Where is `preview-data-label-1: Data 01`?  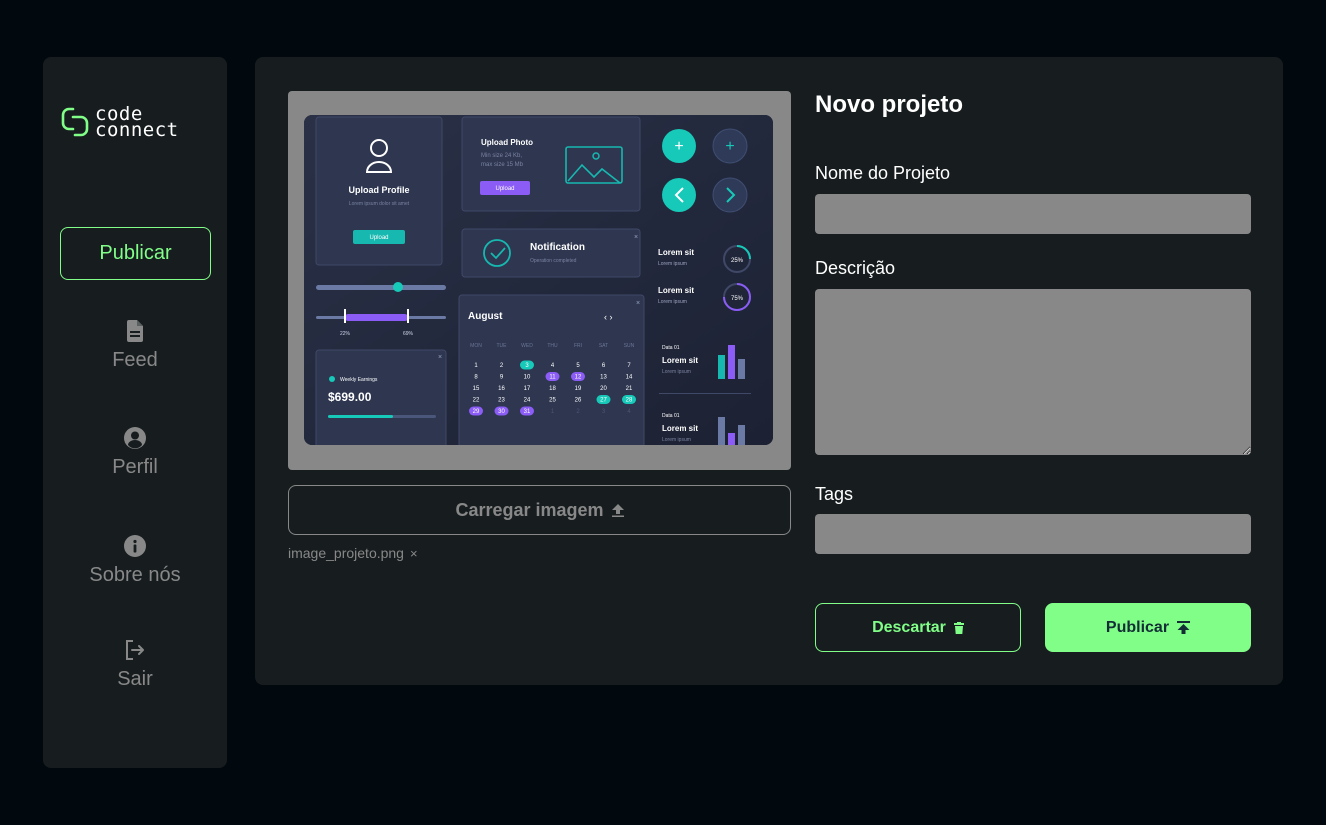 preview-data-label-1: Data 01 is located at coordinates (671, 348).